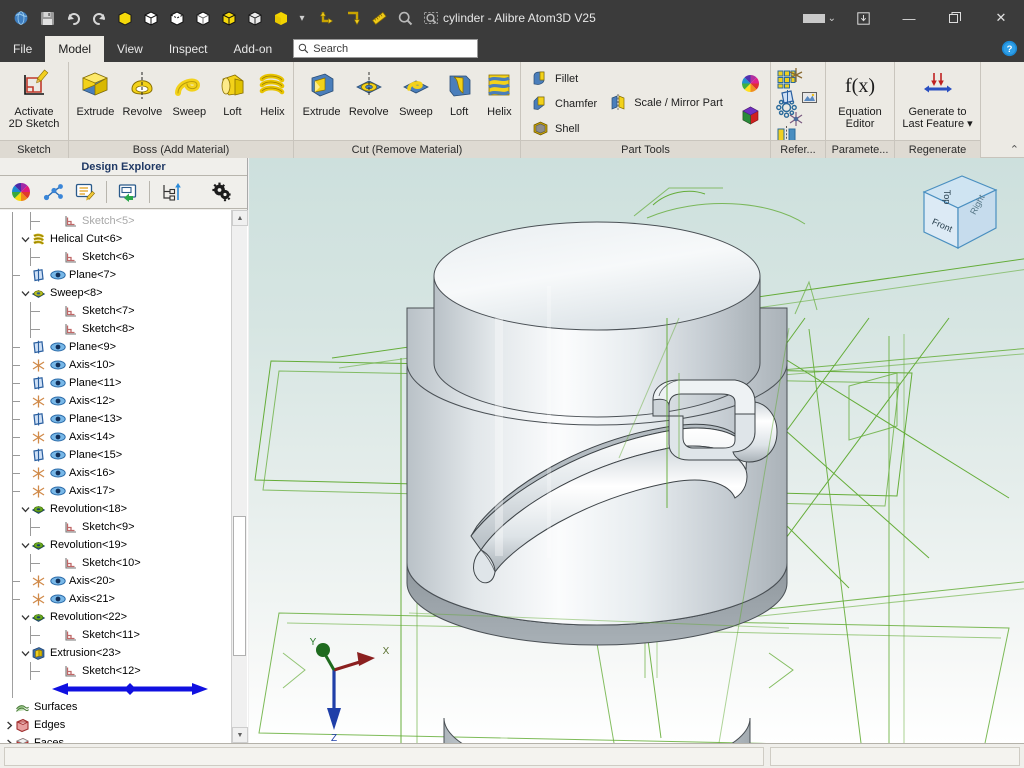  What do you see at coordinates (353, 18) in the screenshot?
I see `corner-tool-2-icon` at bounding box center [353, 18].